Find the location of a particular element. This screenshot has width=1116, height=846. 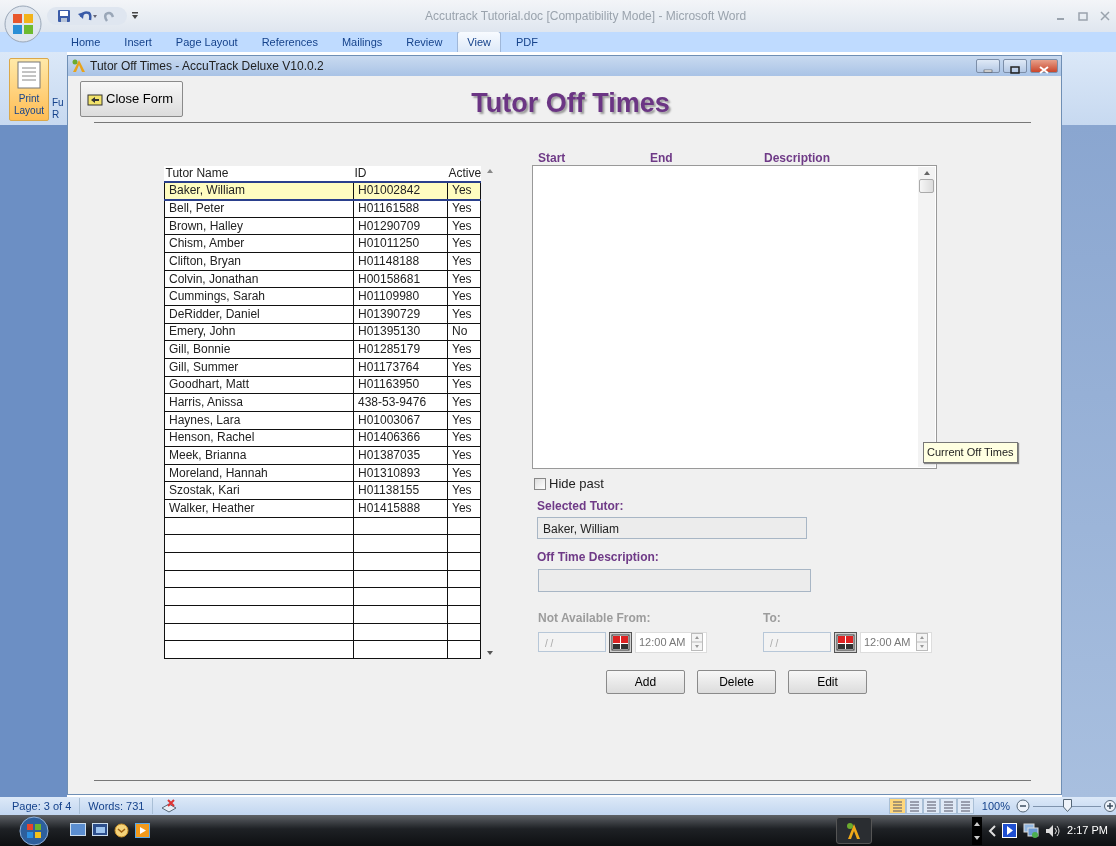

maximize-button is located at coordinates (1015, 66).